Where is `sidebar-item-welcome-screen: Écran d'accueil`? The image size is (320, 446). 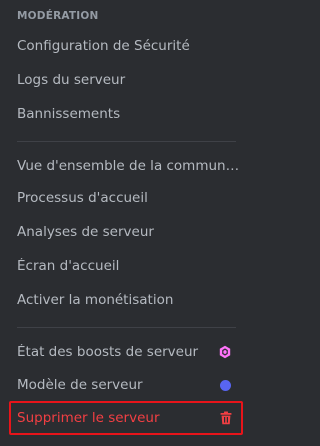
sidebar-item-welcome-screen: Écran d'accueil is located at coordinates (124, 266).